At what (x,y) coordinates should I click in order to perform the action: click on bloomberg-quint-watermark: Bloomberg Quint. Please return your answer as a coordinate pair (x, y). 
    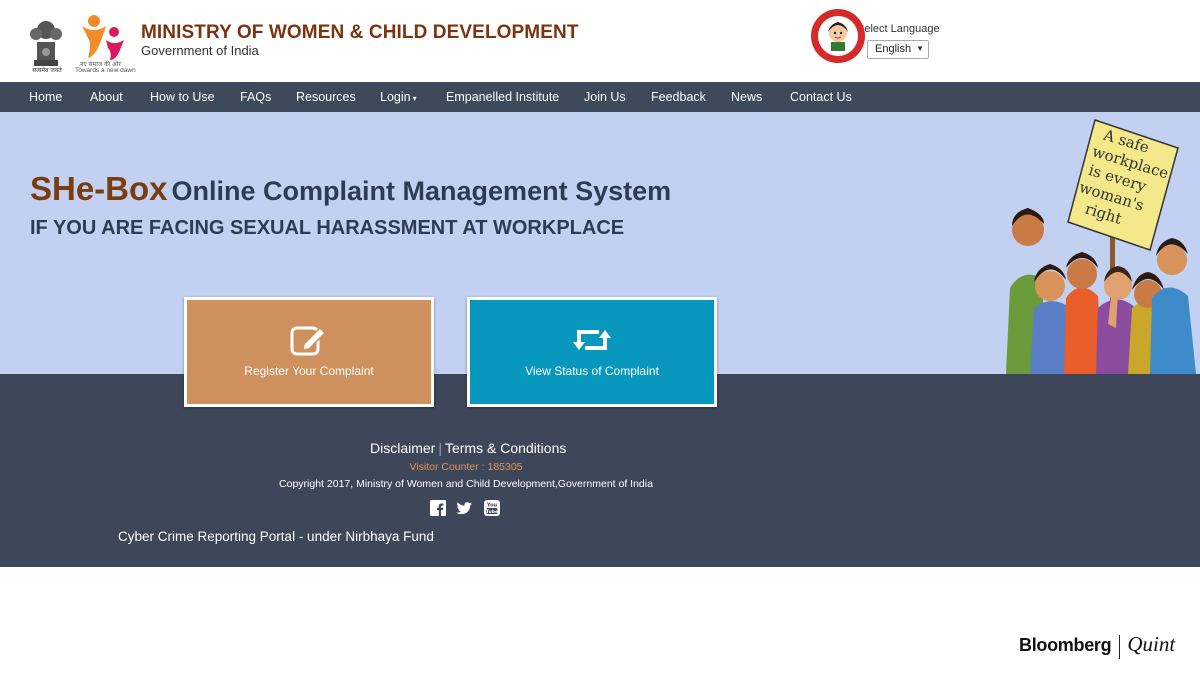
    Looking at the image, I should click on (1097, 645).